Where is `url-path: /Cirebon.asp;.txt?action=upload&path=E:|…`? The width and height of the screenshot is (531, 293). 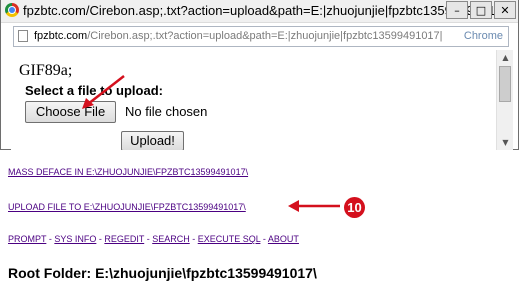
url-path: /Cirebon.asp;.txt?action=upload&path=E:|… is located at coordinates (265, 36).